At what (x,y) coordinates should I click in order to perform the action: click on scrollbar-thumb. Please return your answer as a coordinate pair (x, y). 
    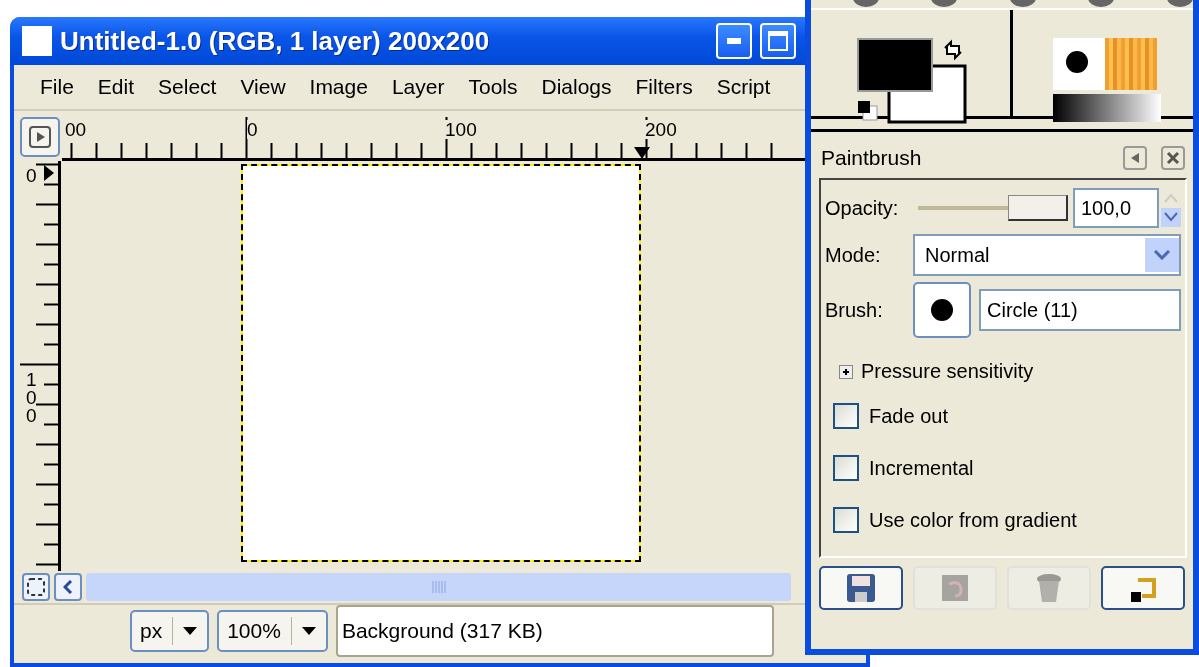
    Looking at the image, I should click on (438, 587).